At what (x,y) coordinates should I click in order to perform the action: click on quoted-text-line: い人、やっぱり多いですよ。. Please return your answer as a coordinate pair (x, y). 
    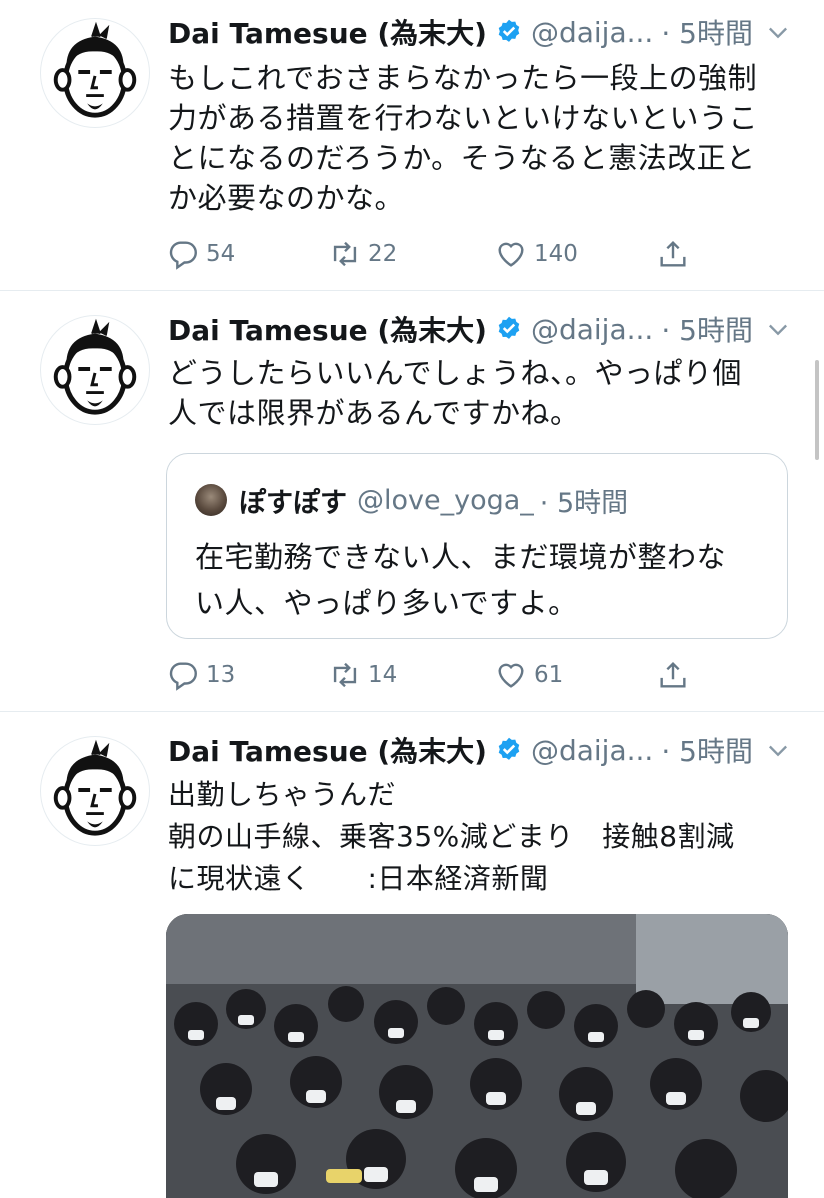
    Looking at the image, I should click on (386, 603).